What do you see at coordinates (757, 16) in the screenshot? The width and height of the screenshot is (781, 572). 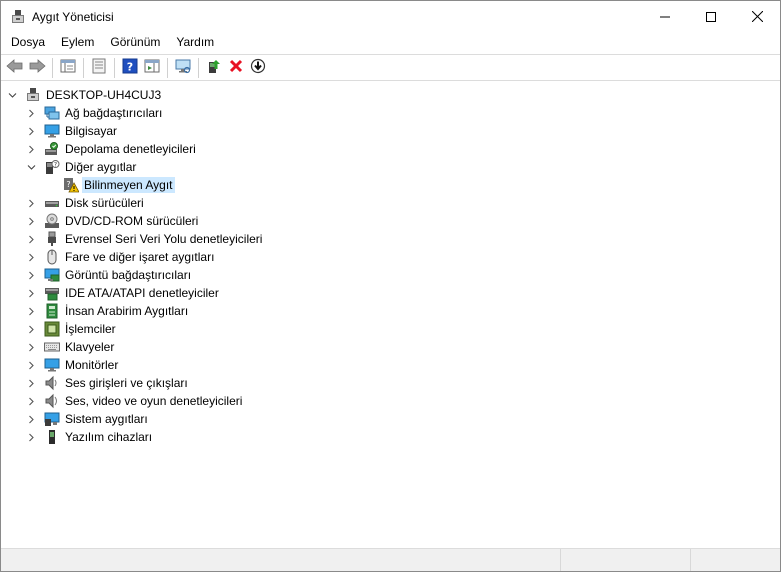 I see `close-button` at bounding box center [757, 16].